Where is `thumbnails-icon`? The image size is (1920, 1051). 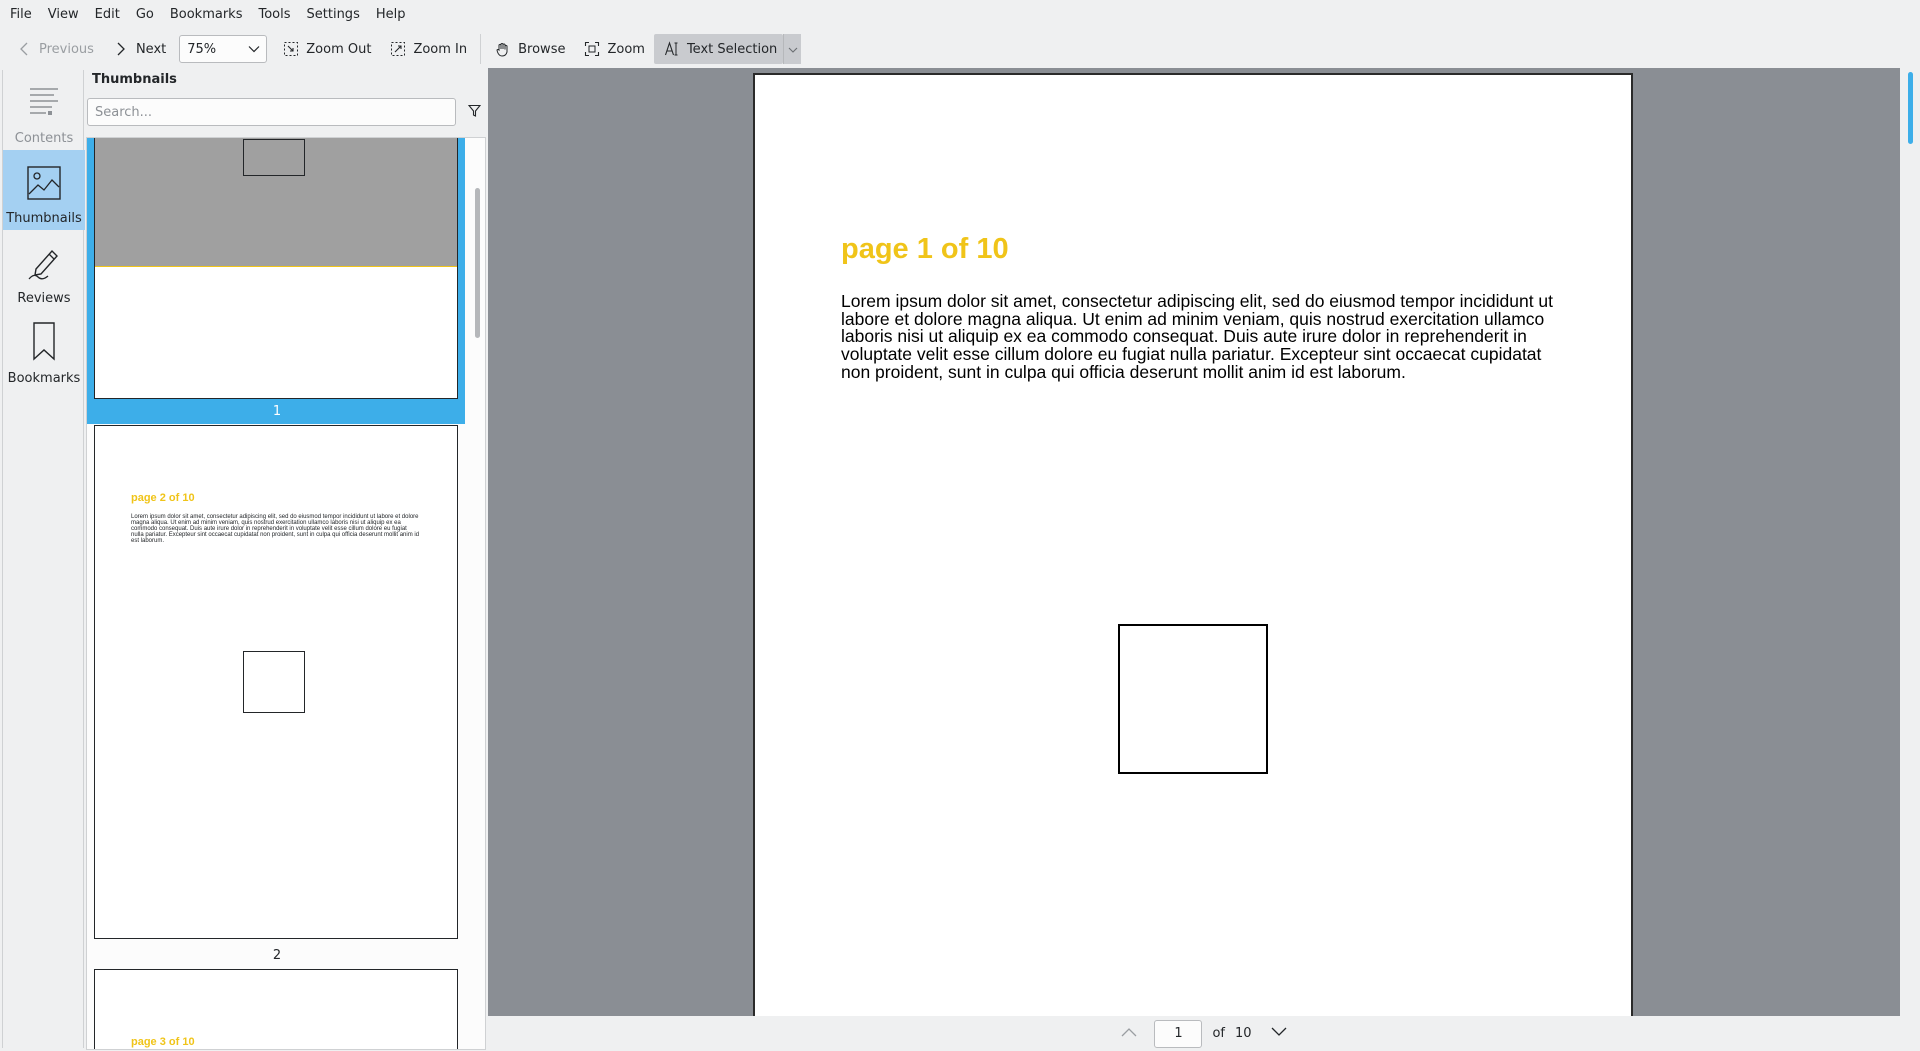 thumbnails-icon is located at coordinates (44, 185).